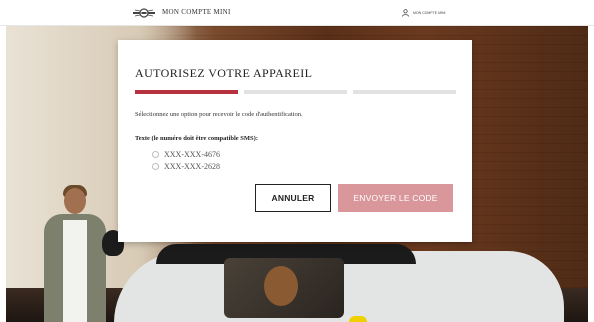  What do you see at coordinates (186, 92) in the screenshot?
I see `step-1-active` at bounding box center [186, 92].